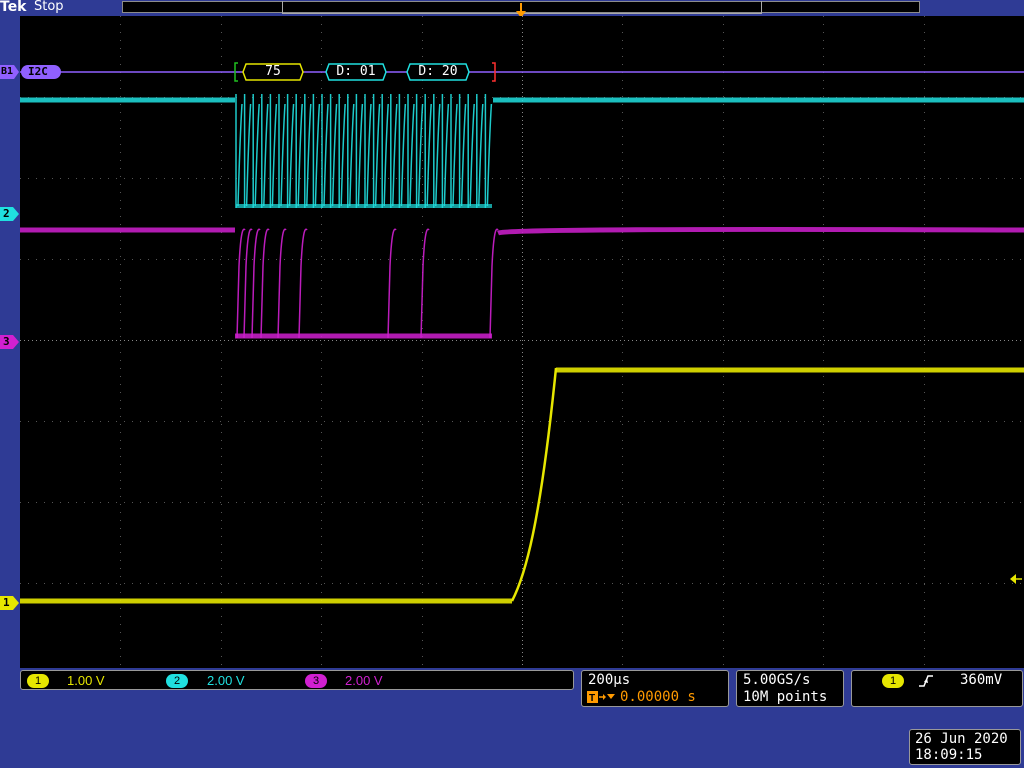  I want to click on bus-packet-data-1: D: 01, so click(356, 72).